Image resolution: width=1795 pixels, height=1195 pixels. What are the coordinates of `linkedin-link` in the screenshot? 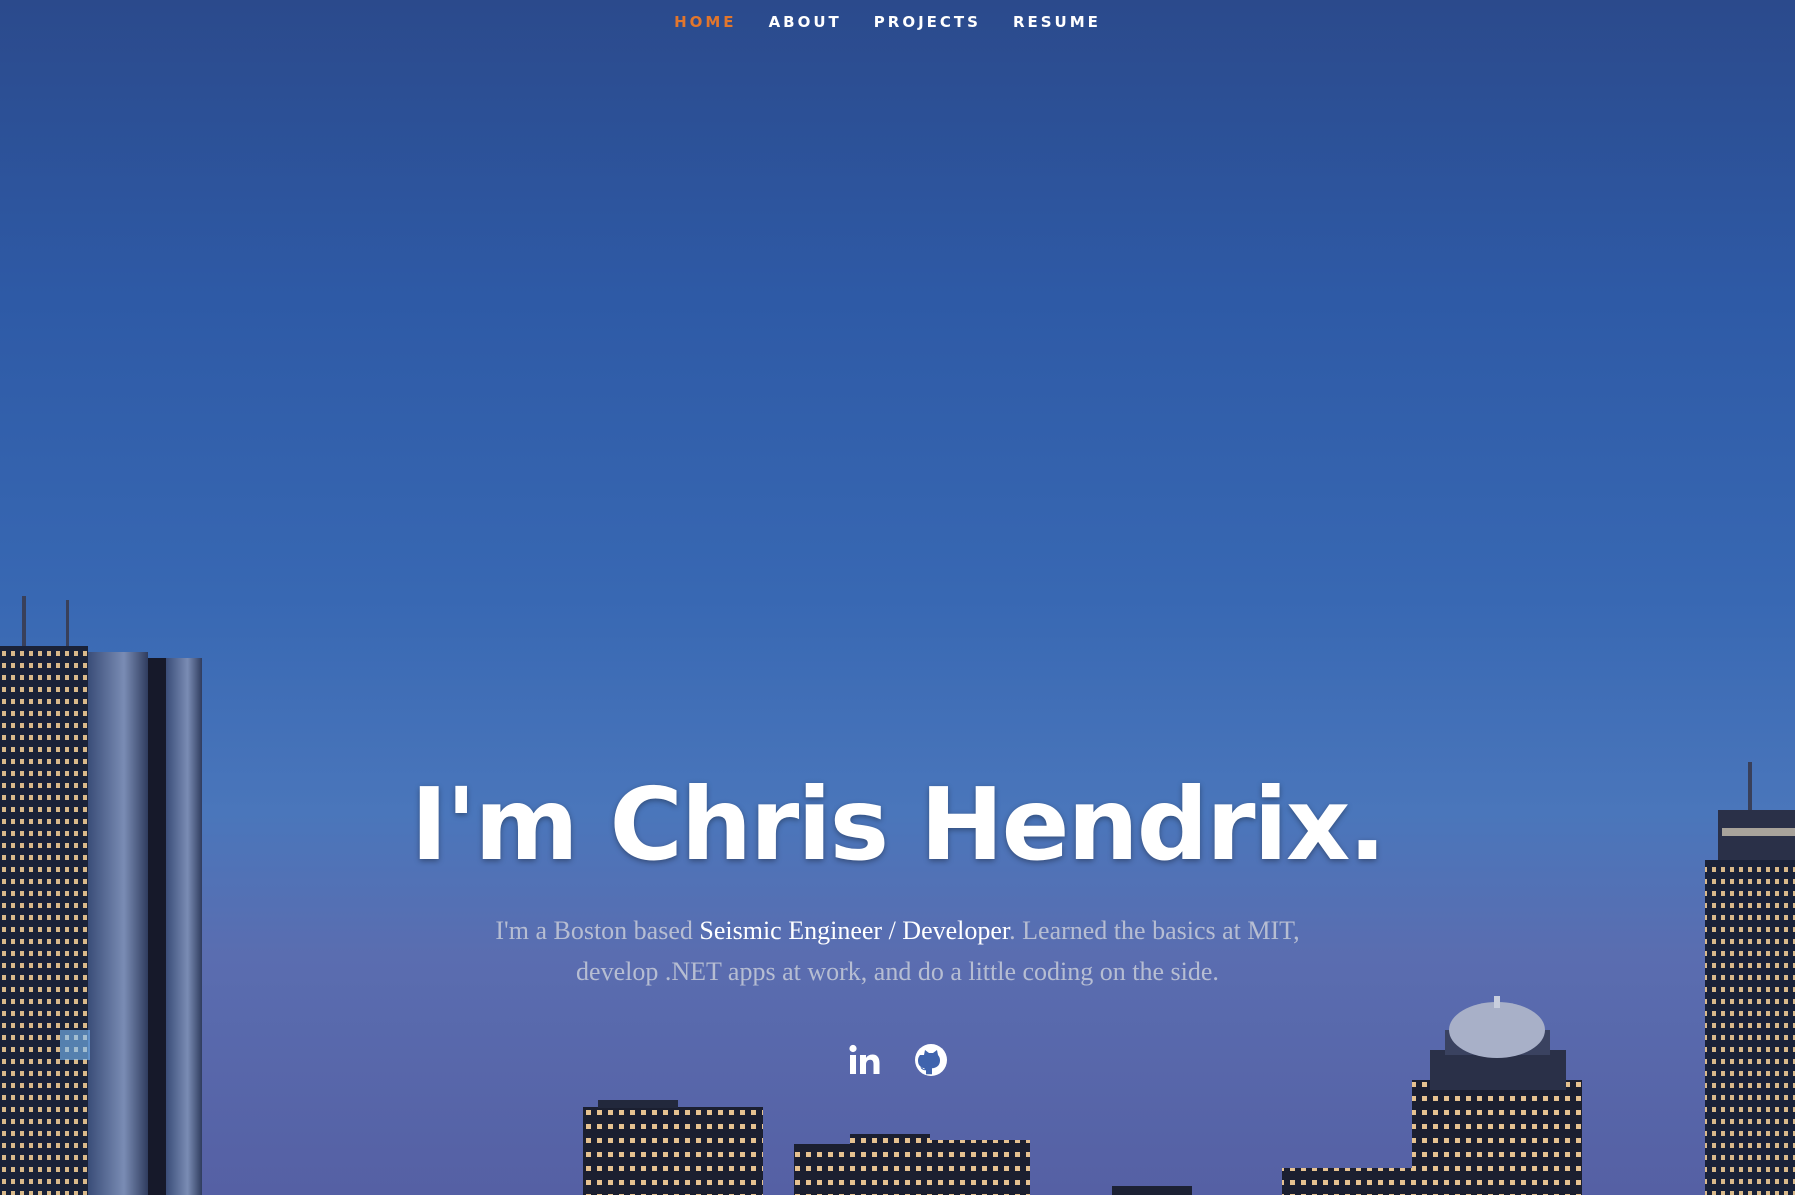 It's located at (865, 1060).